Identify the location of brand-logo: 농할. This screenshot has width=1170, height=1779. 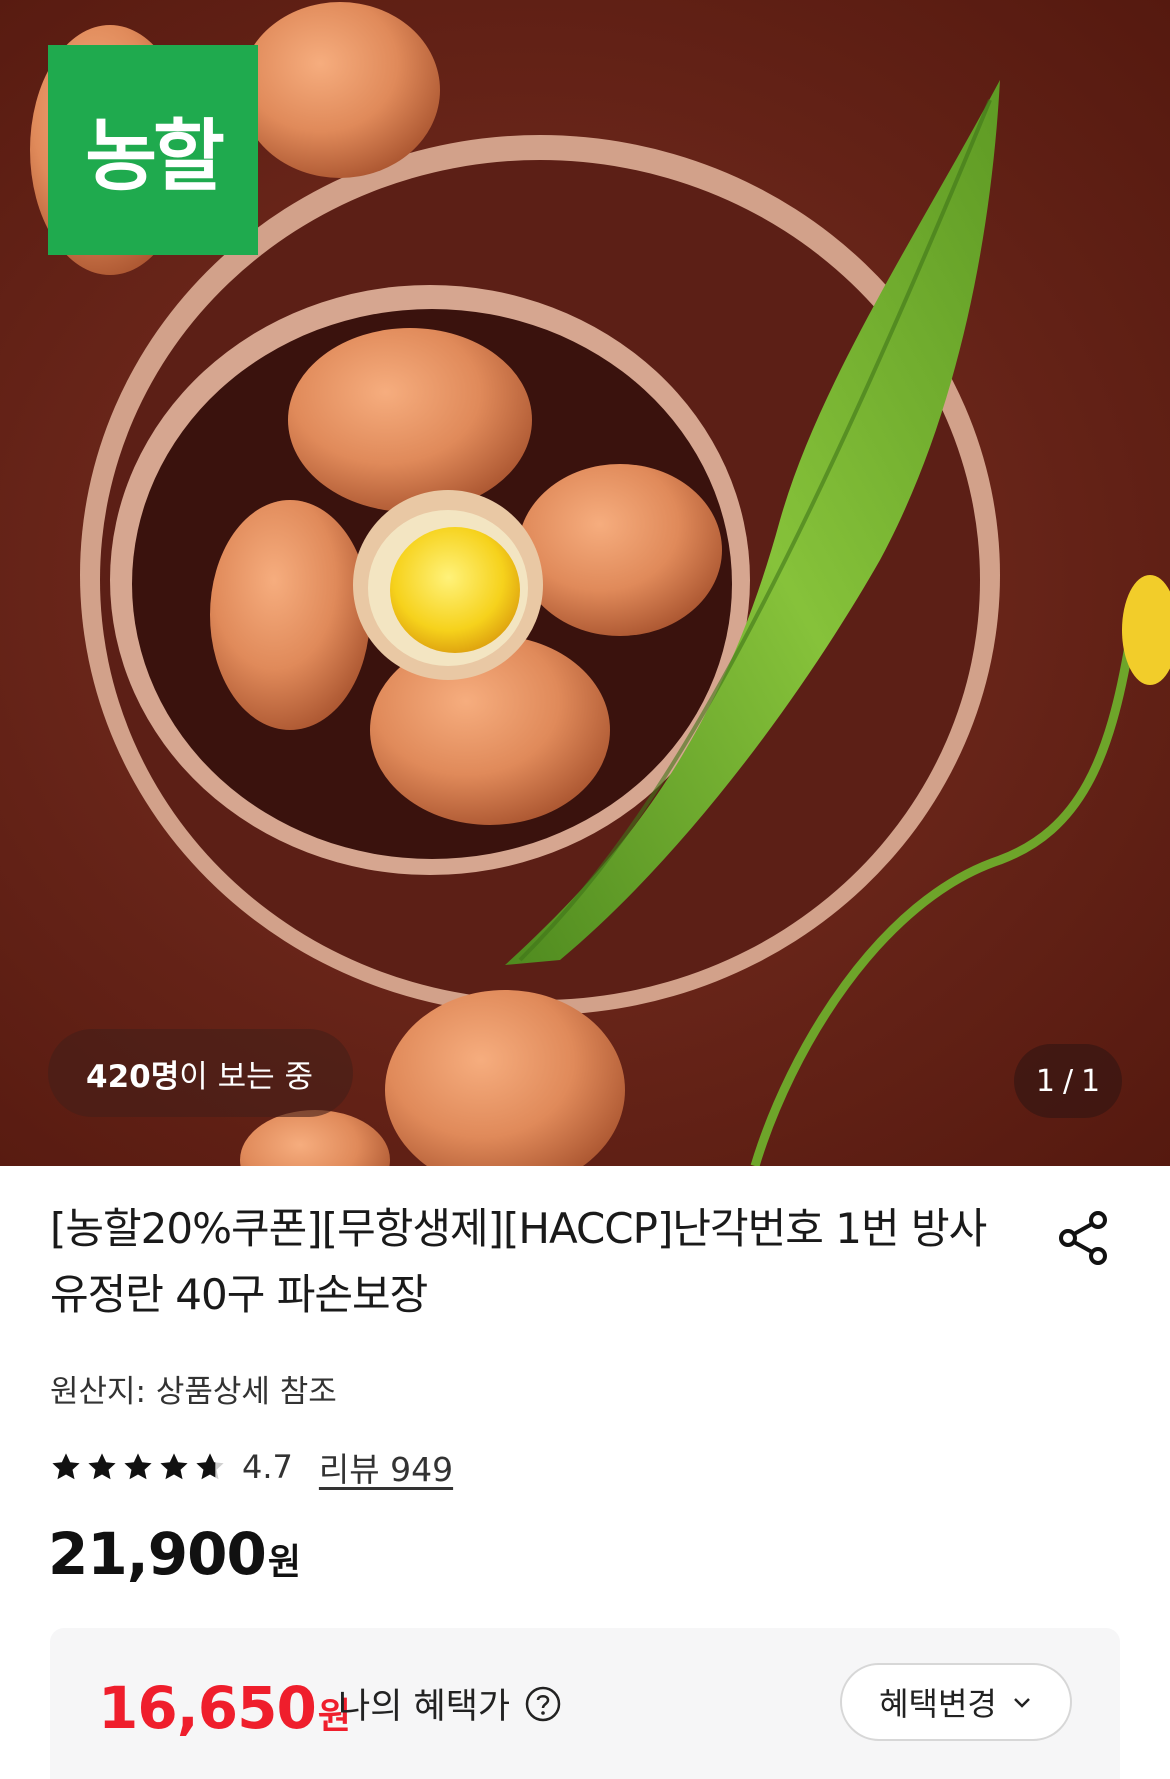
(153, 150).